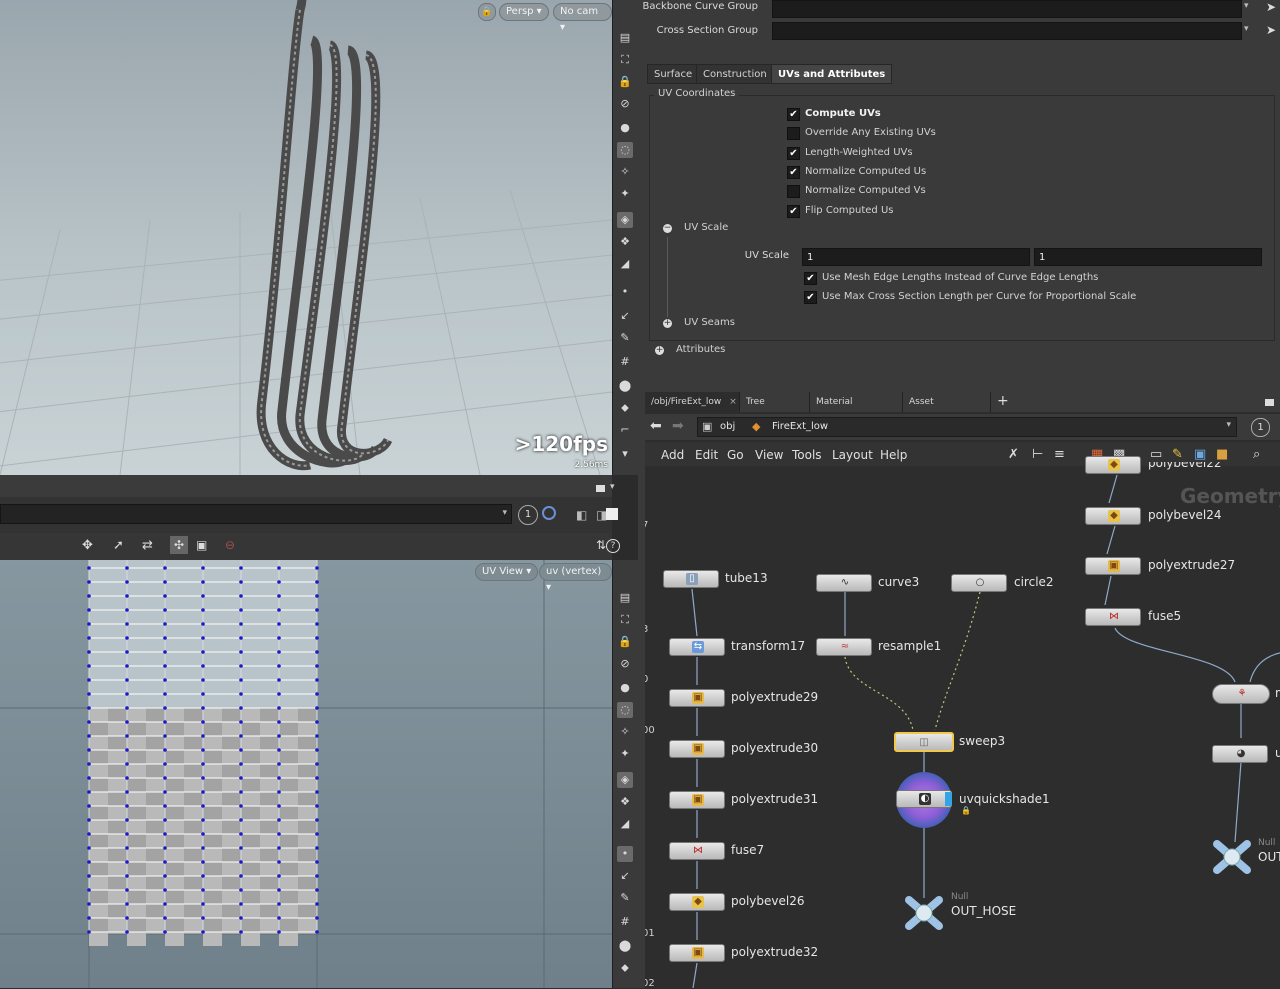  I want to click on uv-scale-u-field: 1, so click(916, 257).